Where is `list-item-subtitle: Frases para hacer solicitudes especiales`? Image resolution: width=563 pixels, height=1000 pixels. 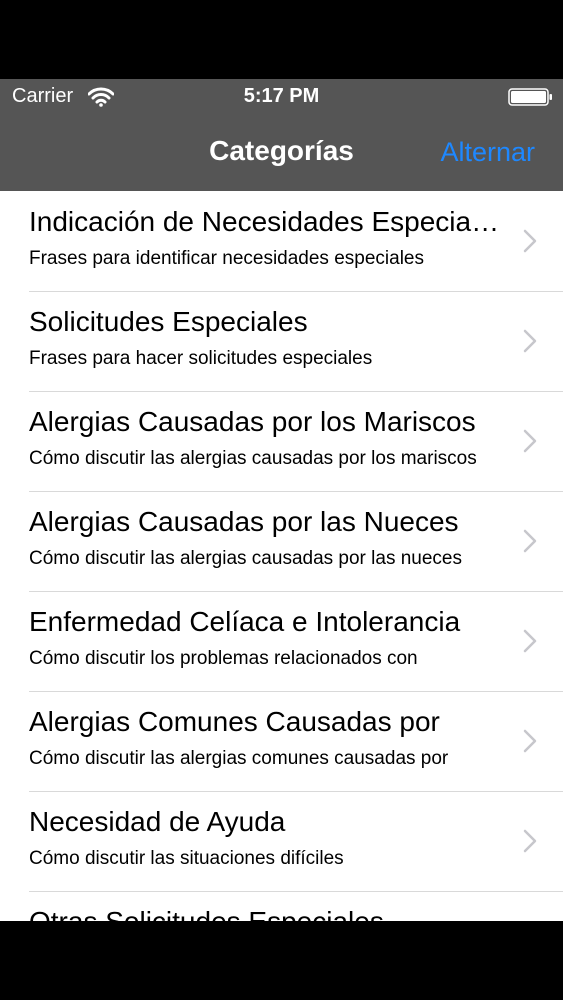 list-item-subtitle: Frases para hacer solicitudes especiales is located at coordinates (201, 358).